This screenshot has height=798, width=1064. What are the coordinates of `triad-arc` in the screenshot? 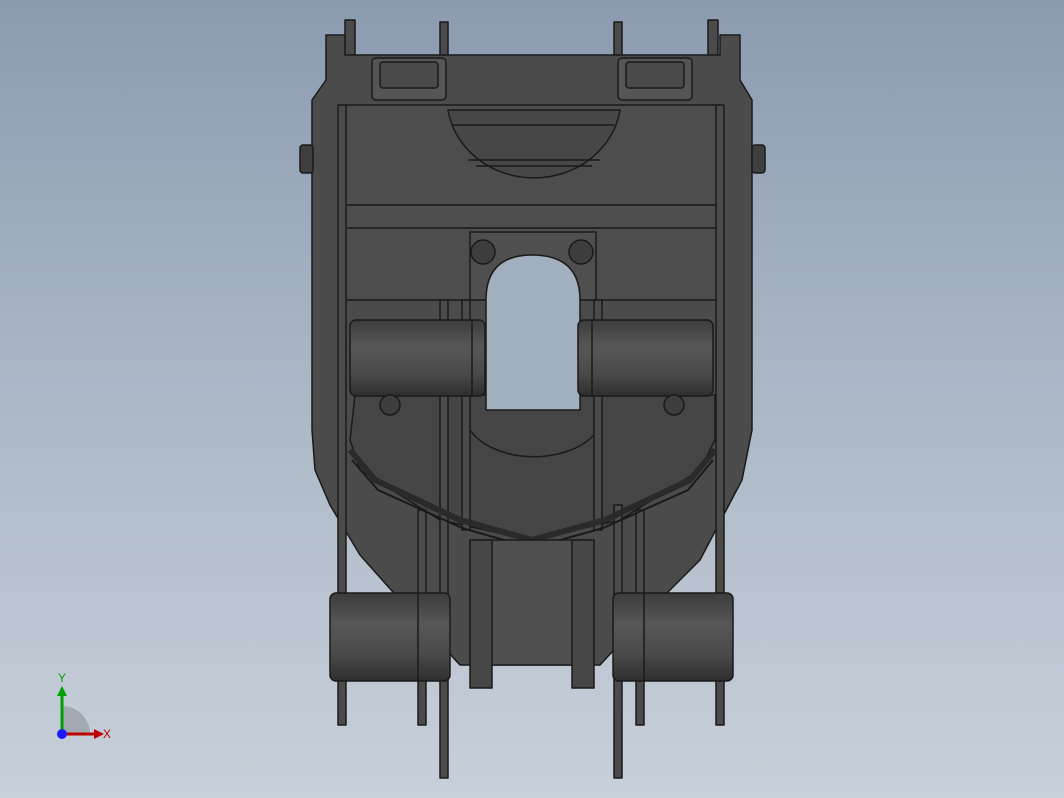 It's located at (76, 720).